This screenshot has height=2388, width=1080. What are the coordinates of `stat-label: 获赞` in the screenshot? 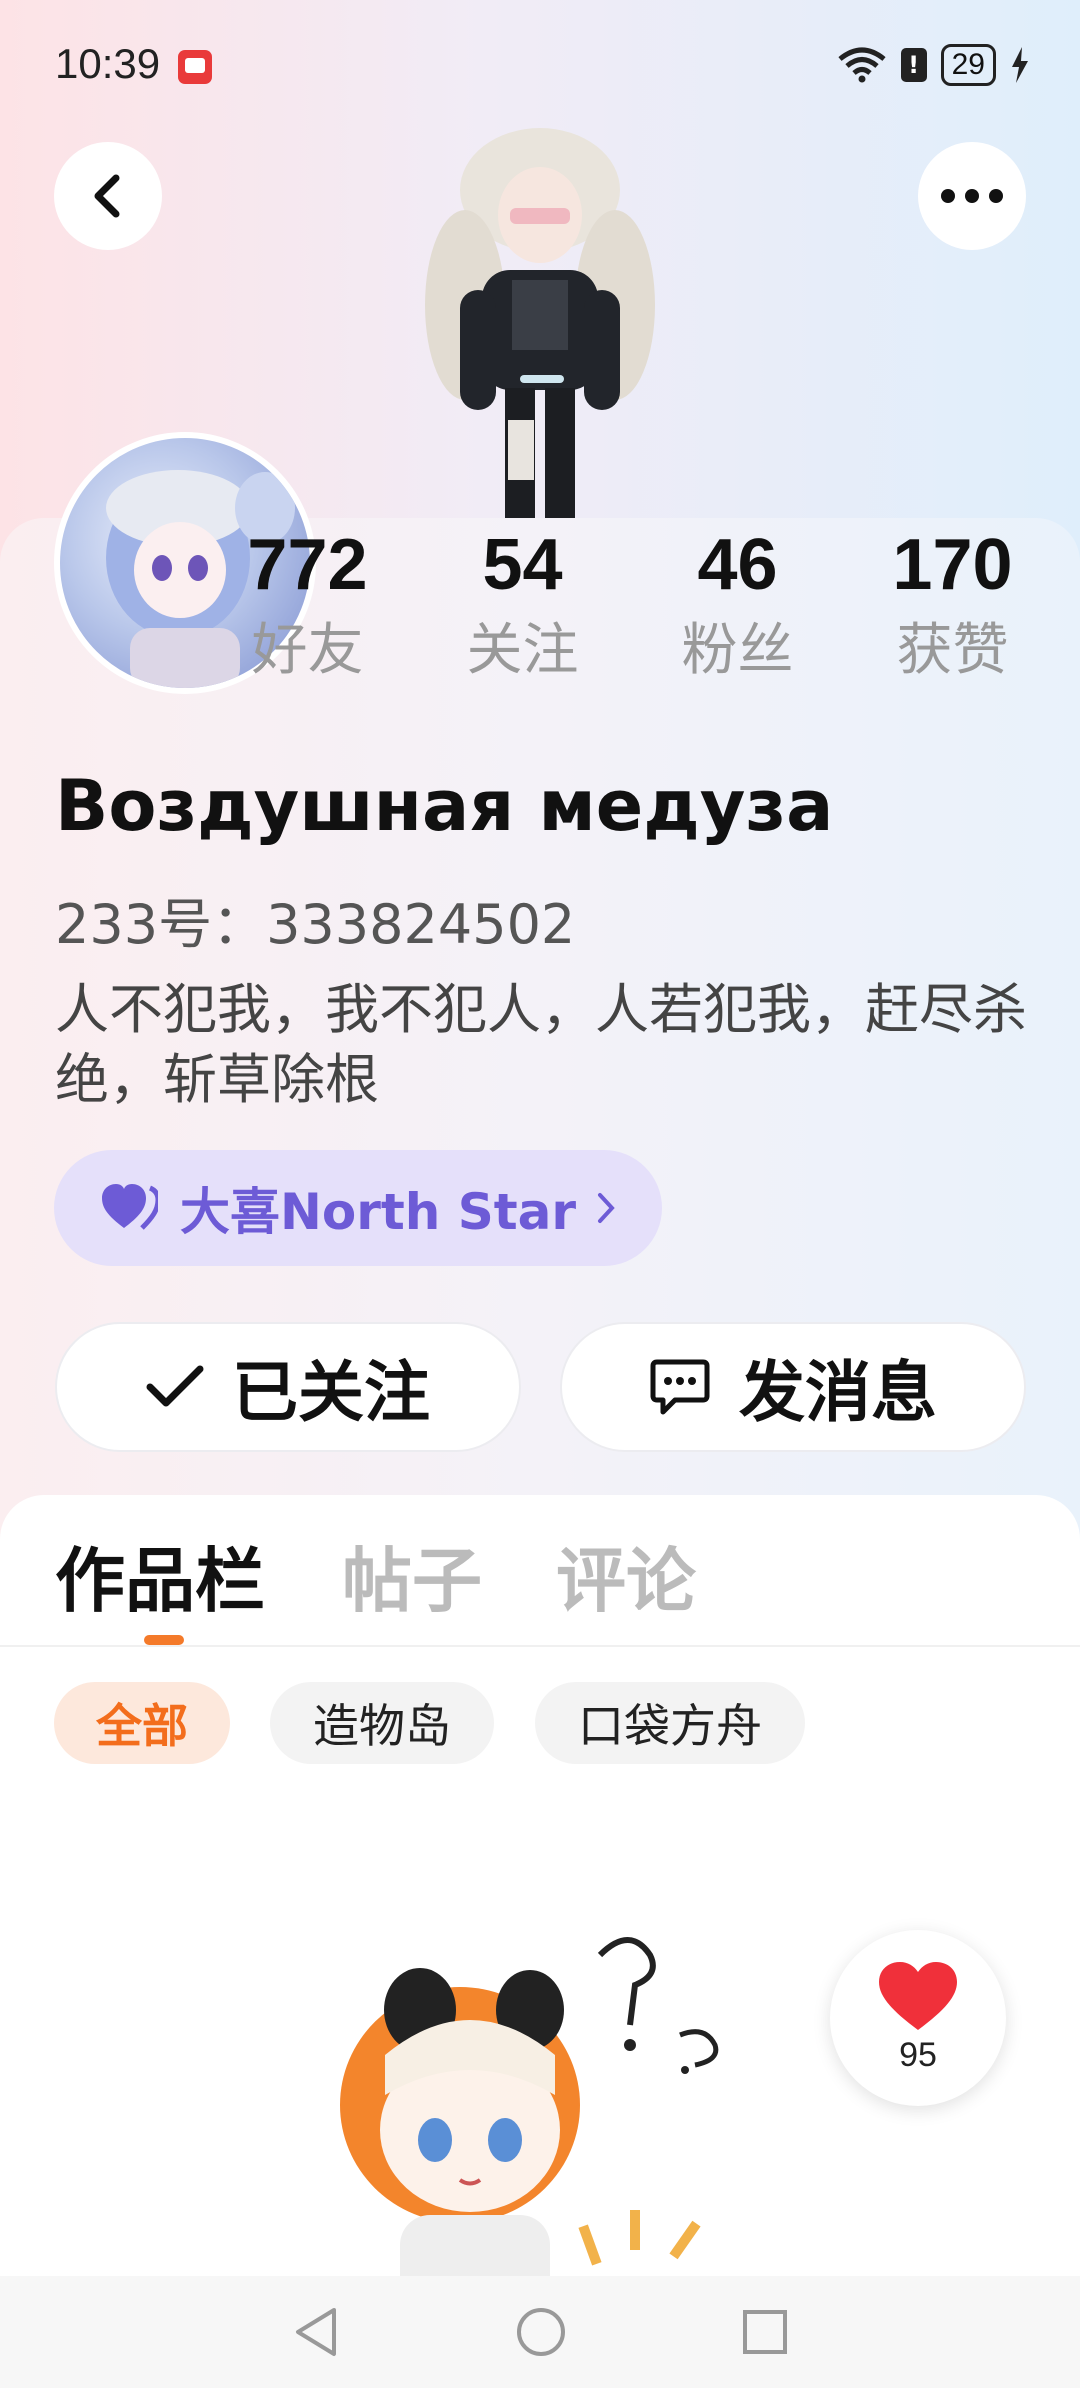 It's located at (952, 650).